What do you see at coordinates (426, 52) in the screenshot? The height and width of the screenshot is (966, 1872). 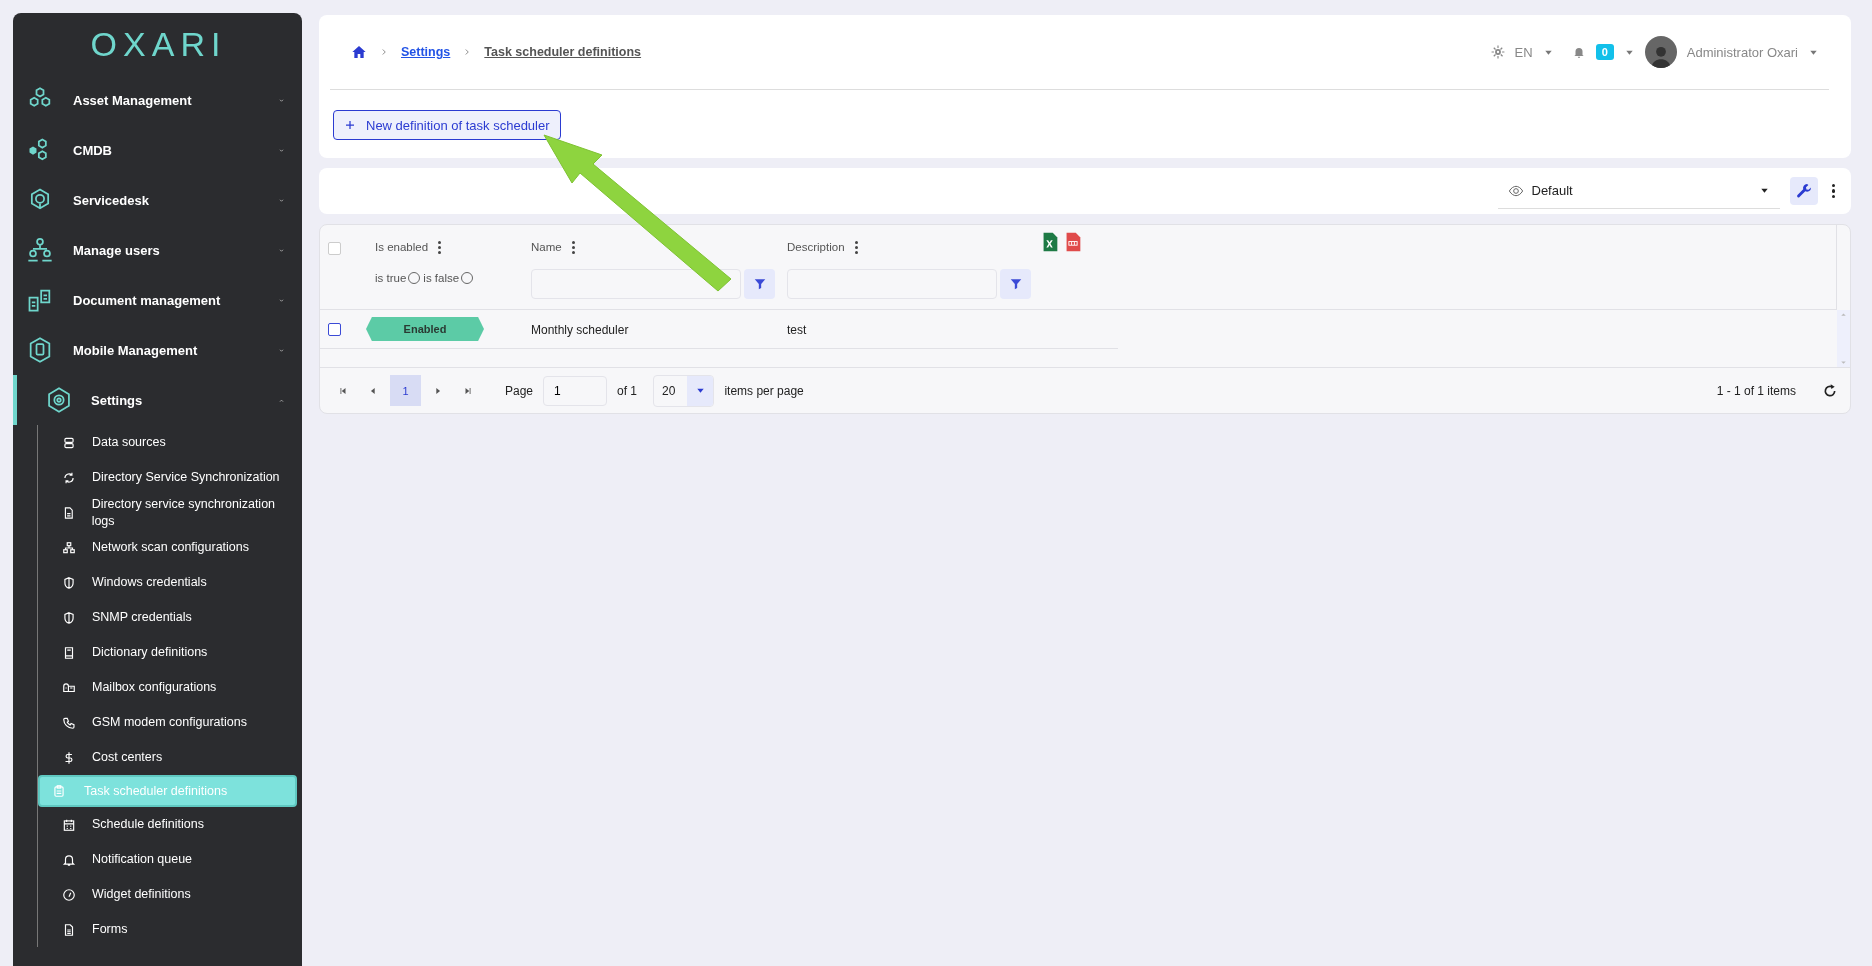 I see `breadcrumb-link: Settings` at bounding box center [426, 52].